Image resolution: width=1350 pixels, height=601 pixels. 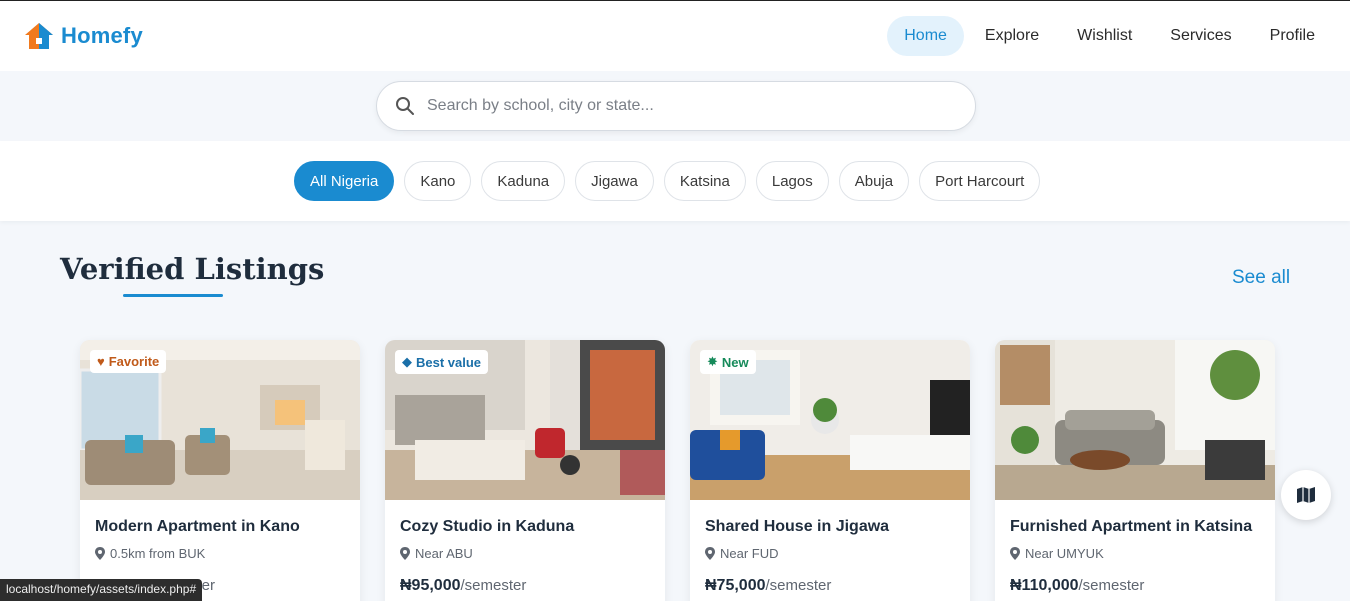 What do you see at coordinates (1135, 553) in the screenshot?
I see `listing-location: Near UMYUK` at bounding box center [1135, 553].